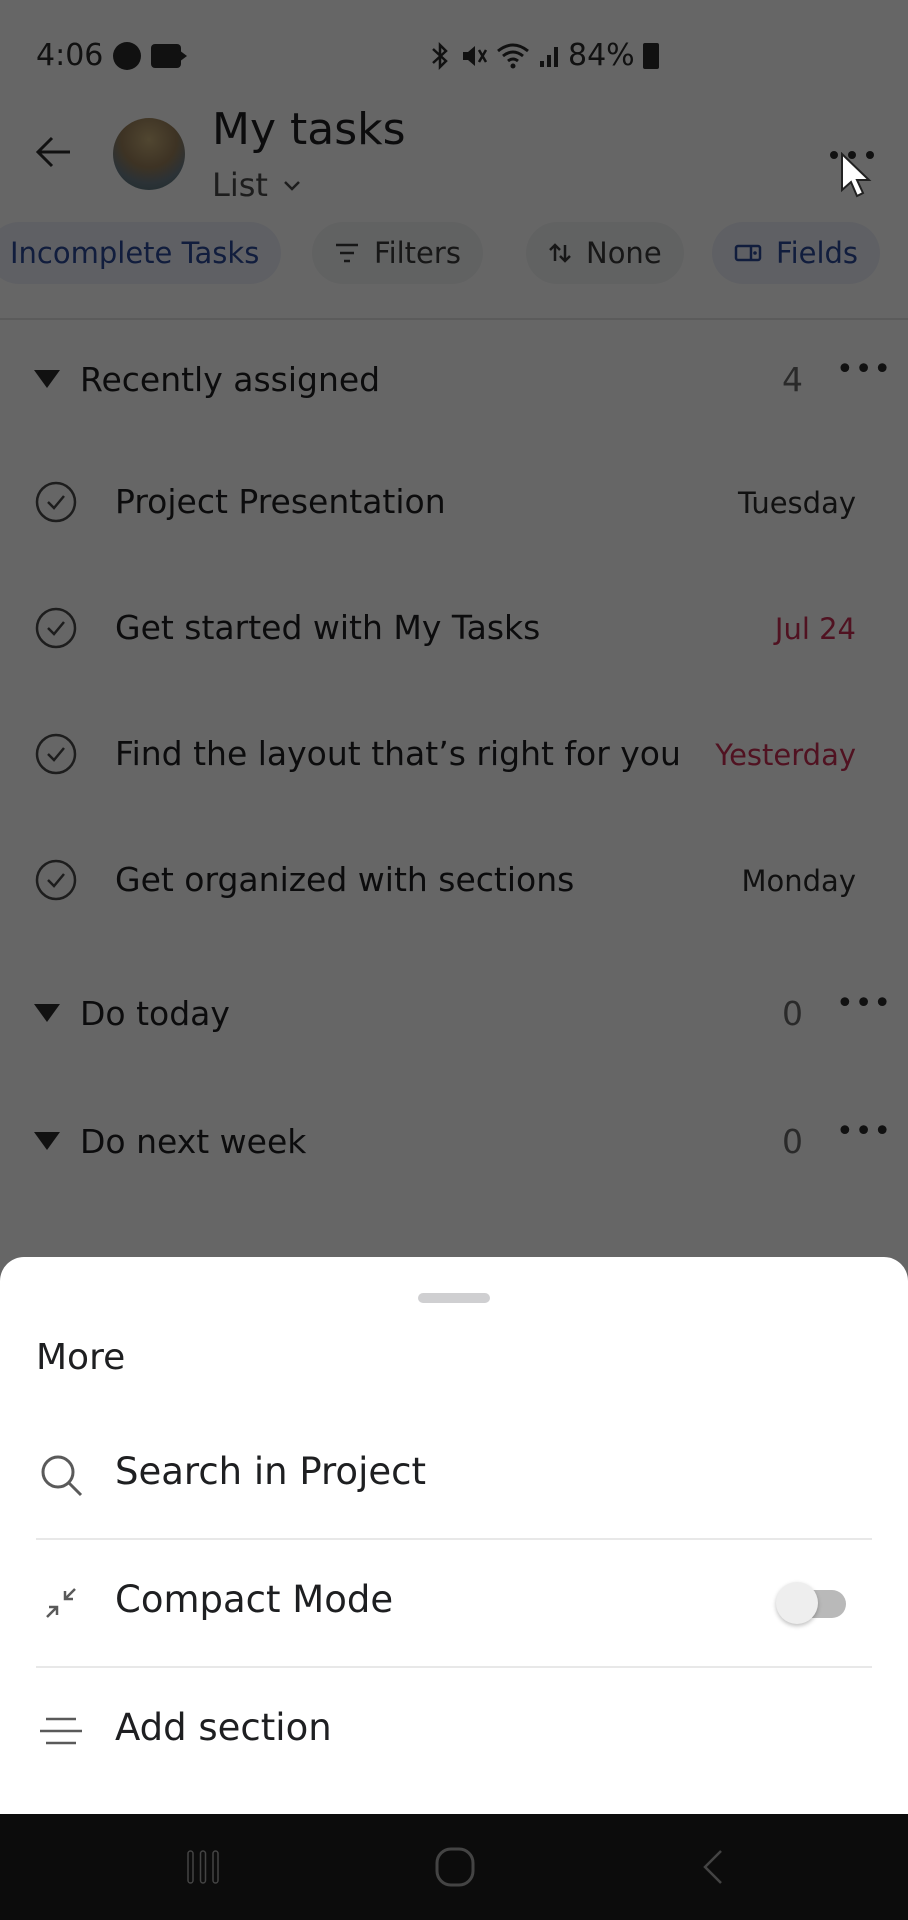 The height and width of the screenshot is (1920, 908). Describe the element at coordinates (61, 1603) in the screenshot. I see `compress-icon` at that location.